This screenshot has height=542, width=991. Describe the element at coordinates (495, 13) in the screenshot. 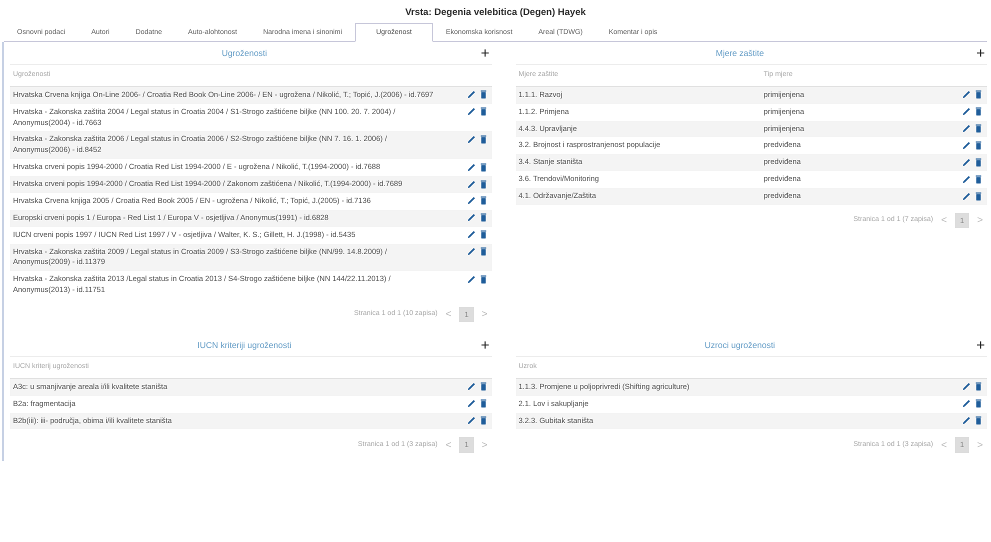

I see `page-title: Vrsta: Degenia velebitica (Degen) Hayek` at that location.